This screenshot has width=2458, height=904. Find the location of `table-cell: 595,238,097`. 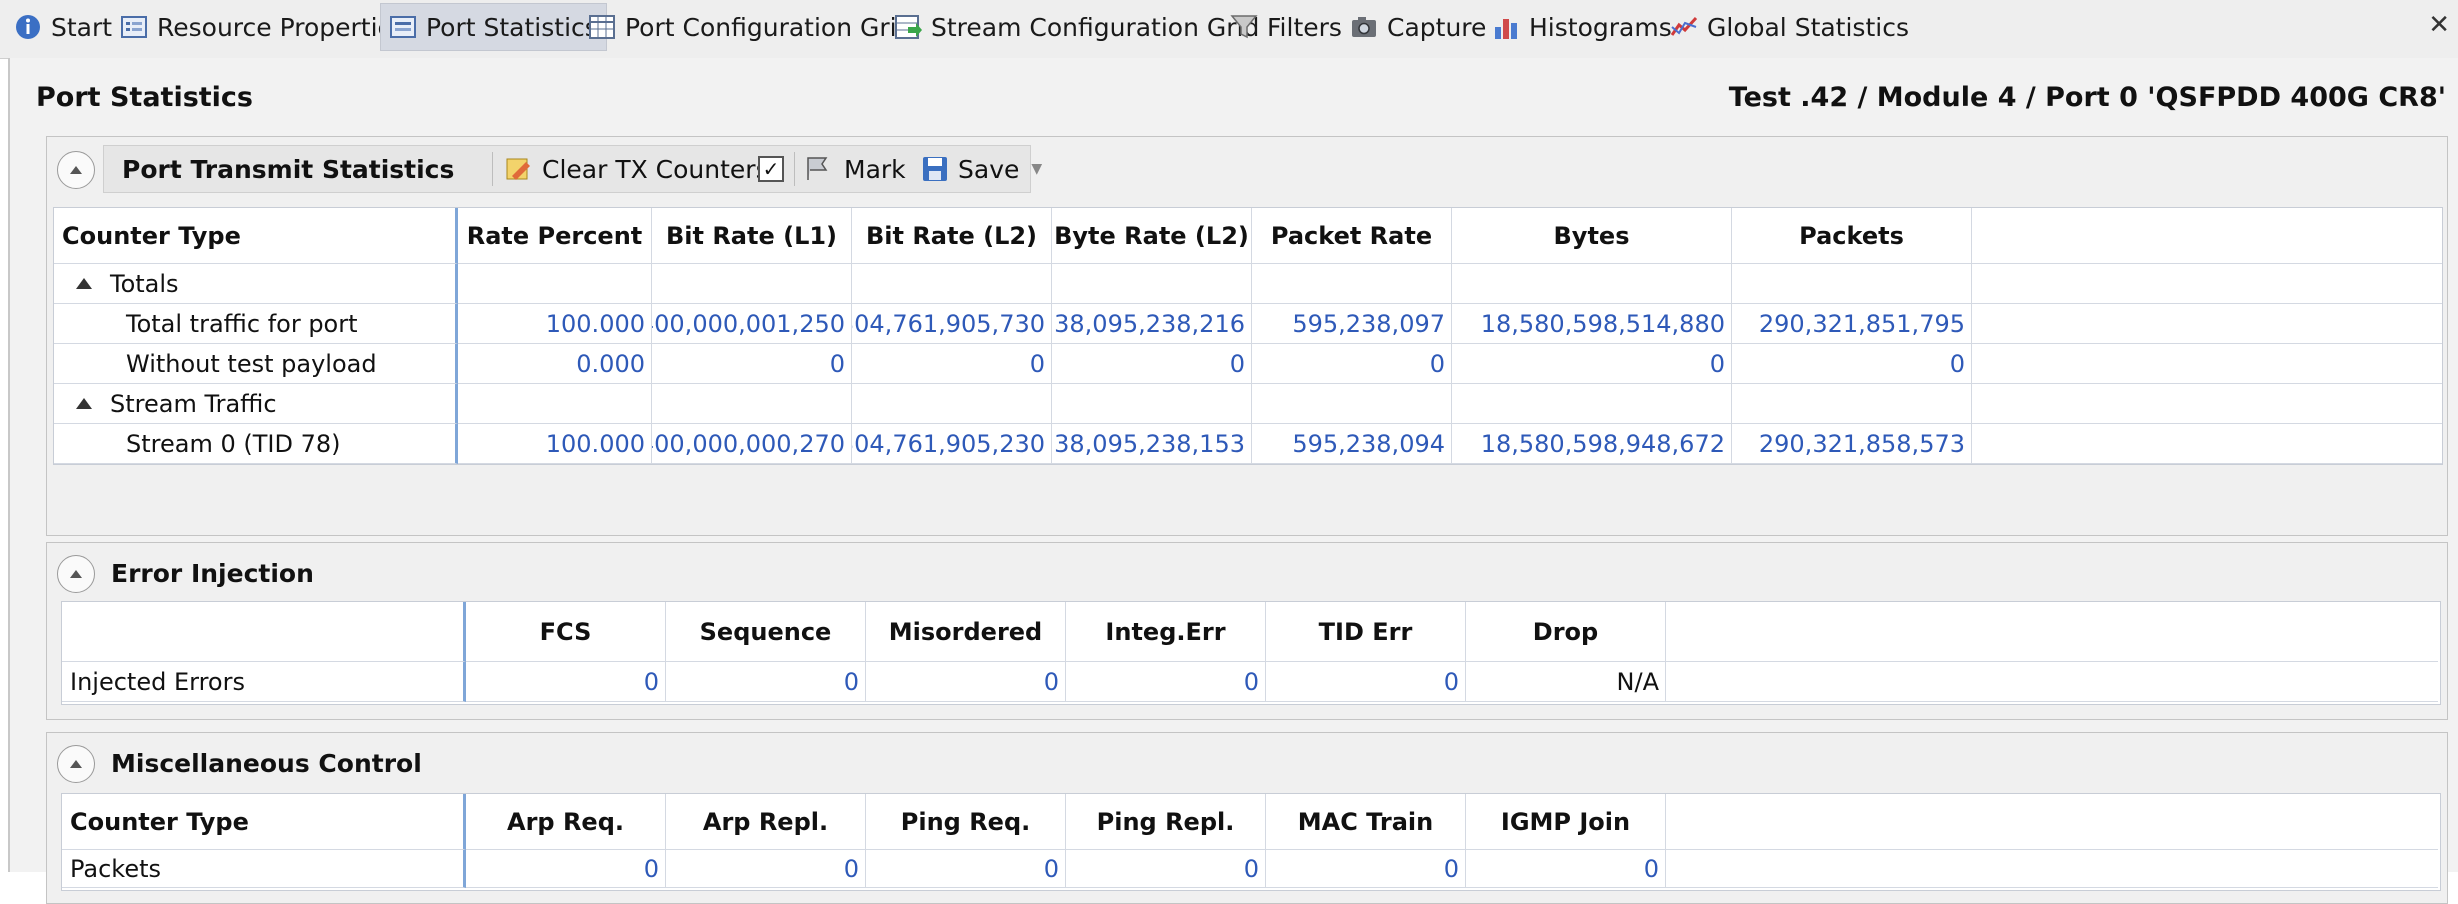

table-cell: 595,238,097 is located at coordinates (1352, 324).